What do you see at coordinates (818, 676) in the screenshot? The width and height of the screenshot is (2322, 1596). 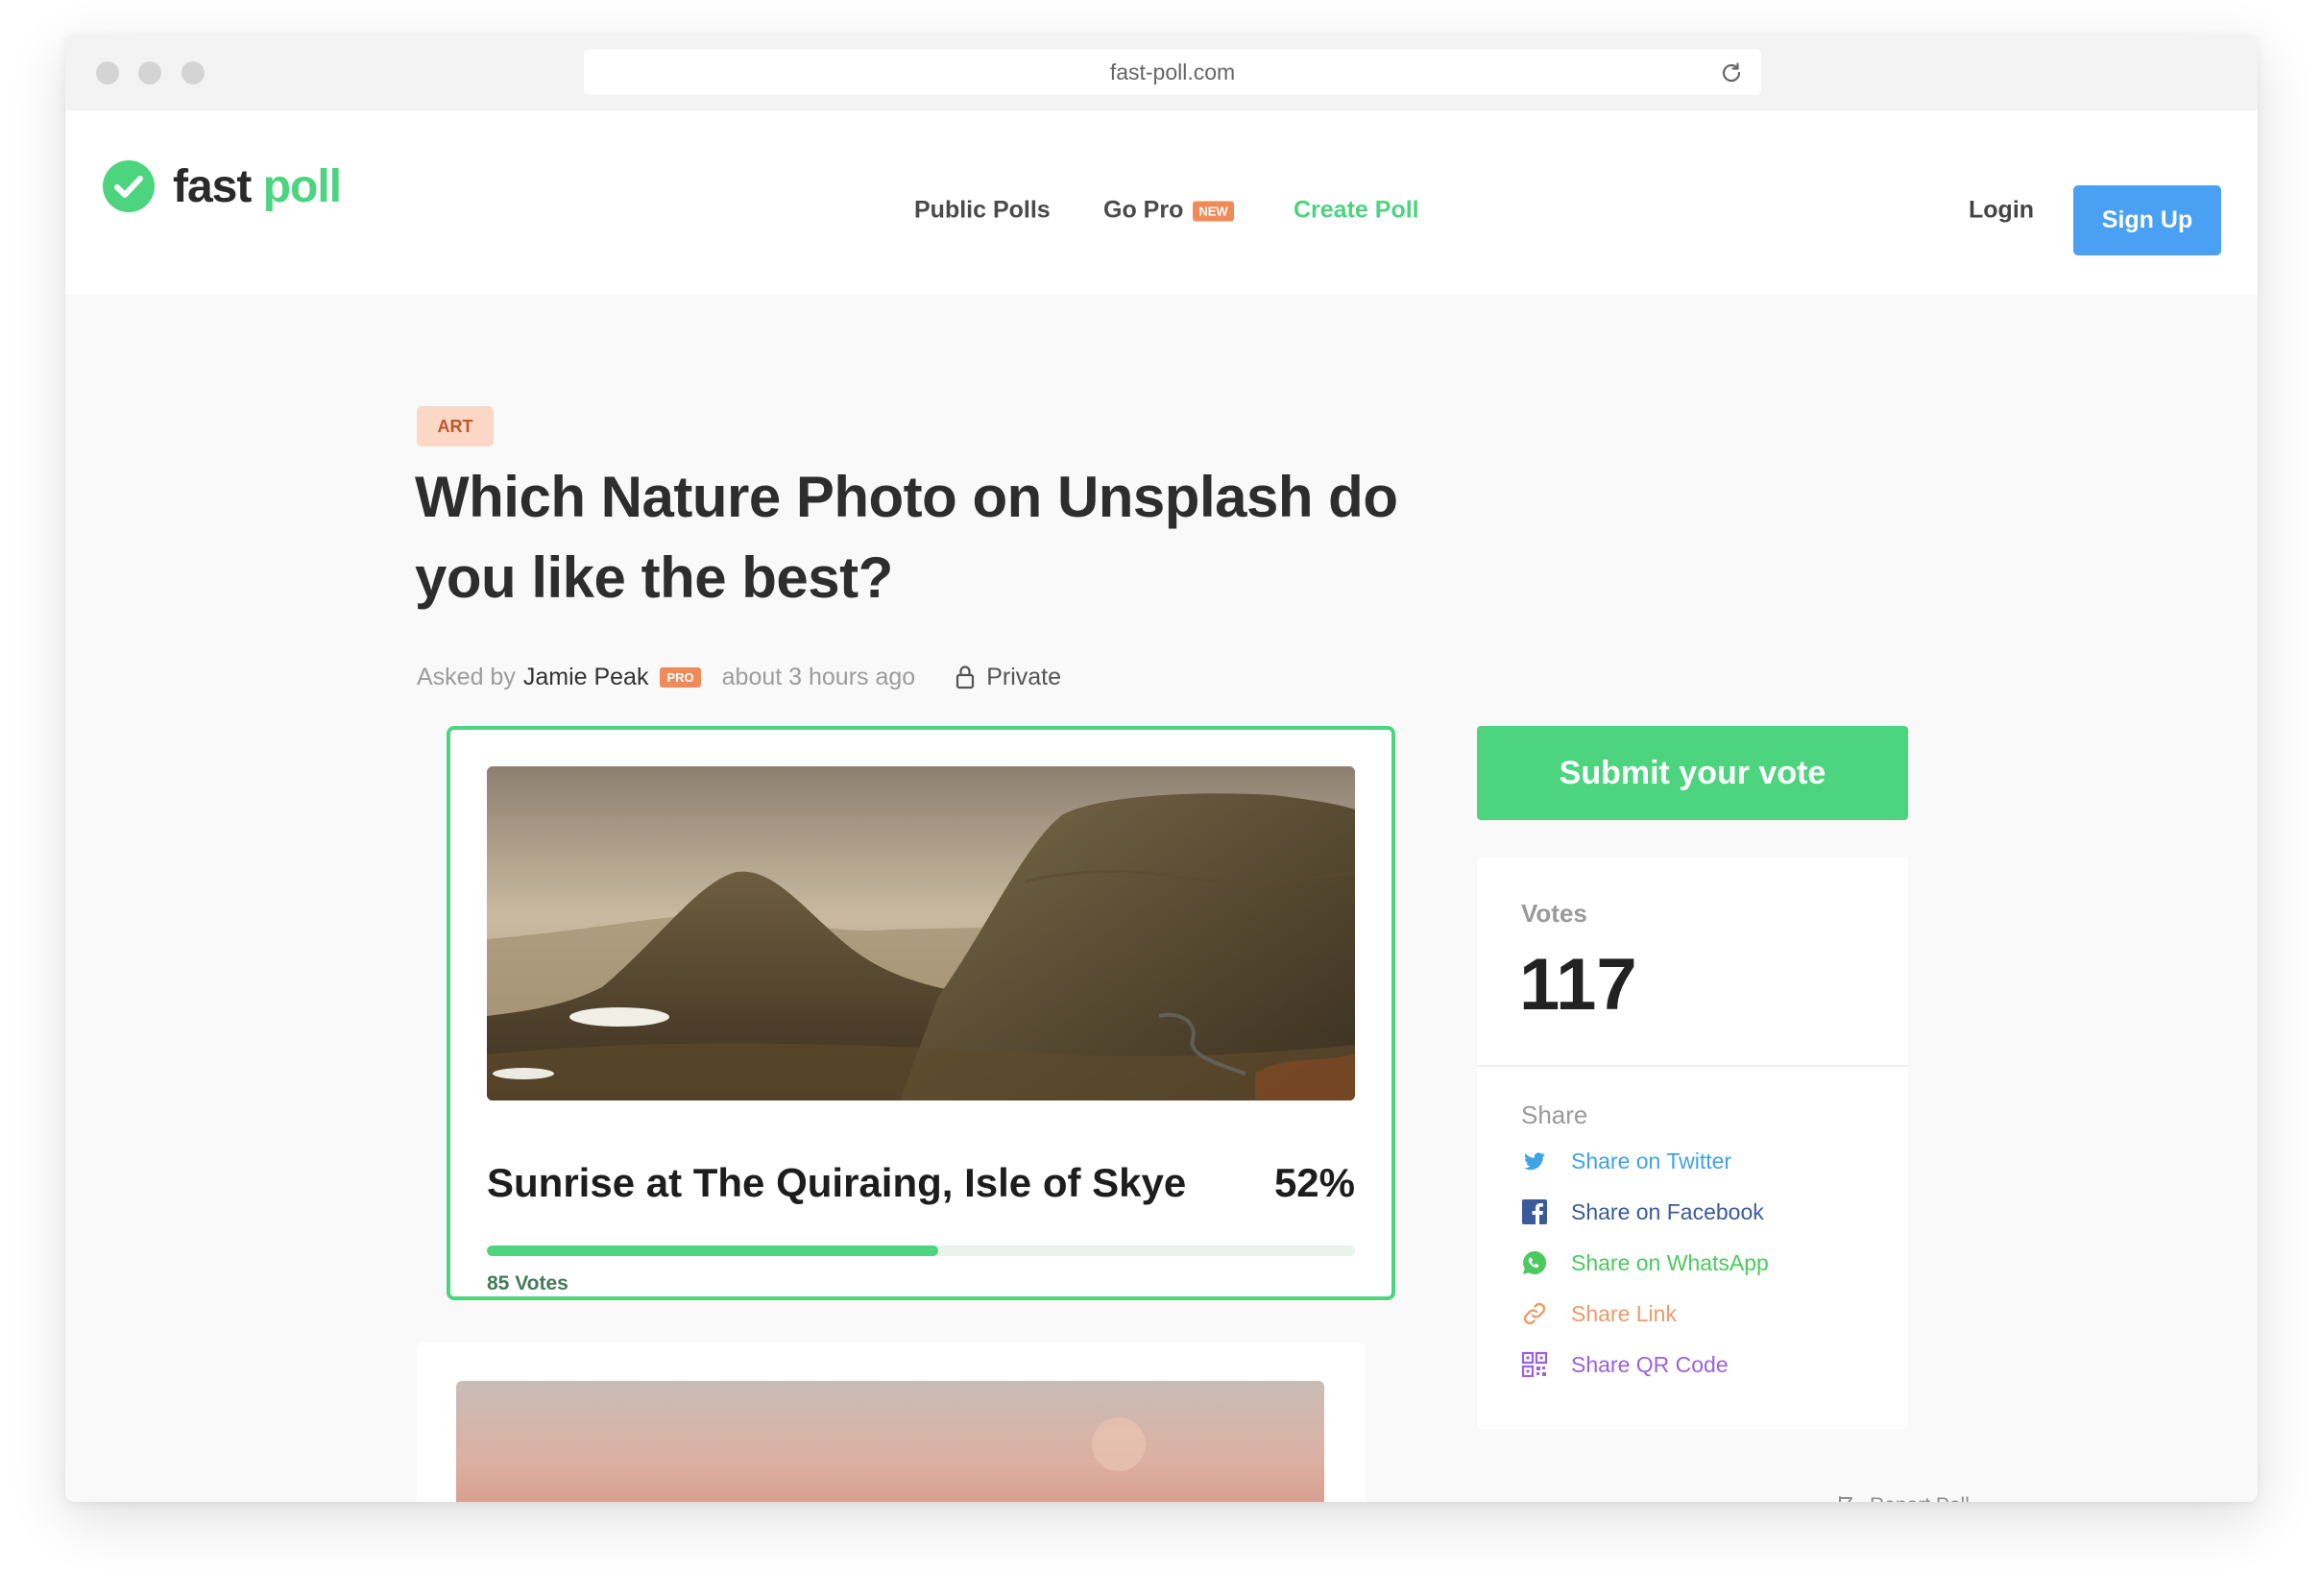 I see `posted-time: about 3 hours ago` at bounding box center [818, 676].